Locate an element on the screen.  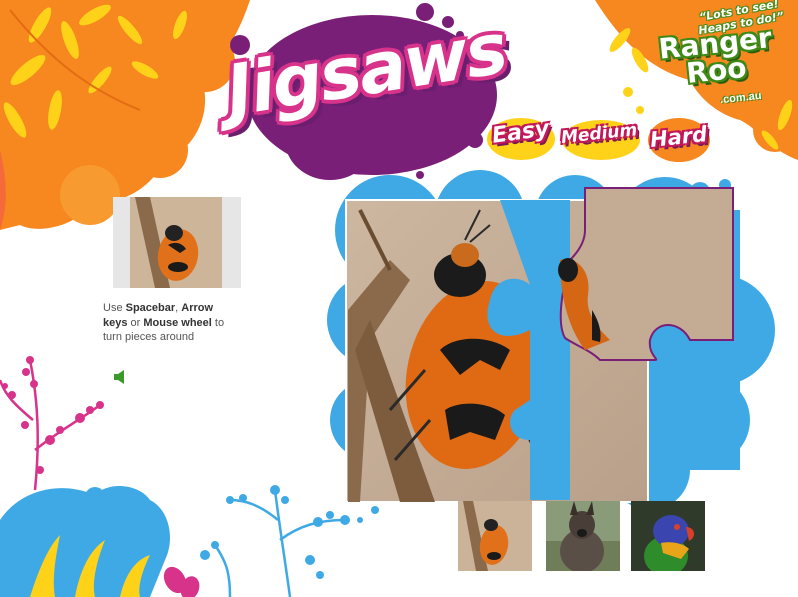
instructions-sep2: or is located at coordinates (135, 322).